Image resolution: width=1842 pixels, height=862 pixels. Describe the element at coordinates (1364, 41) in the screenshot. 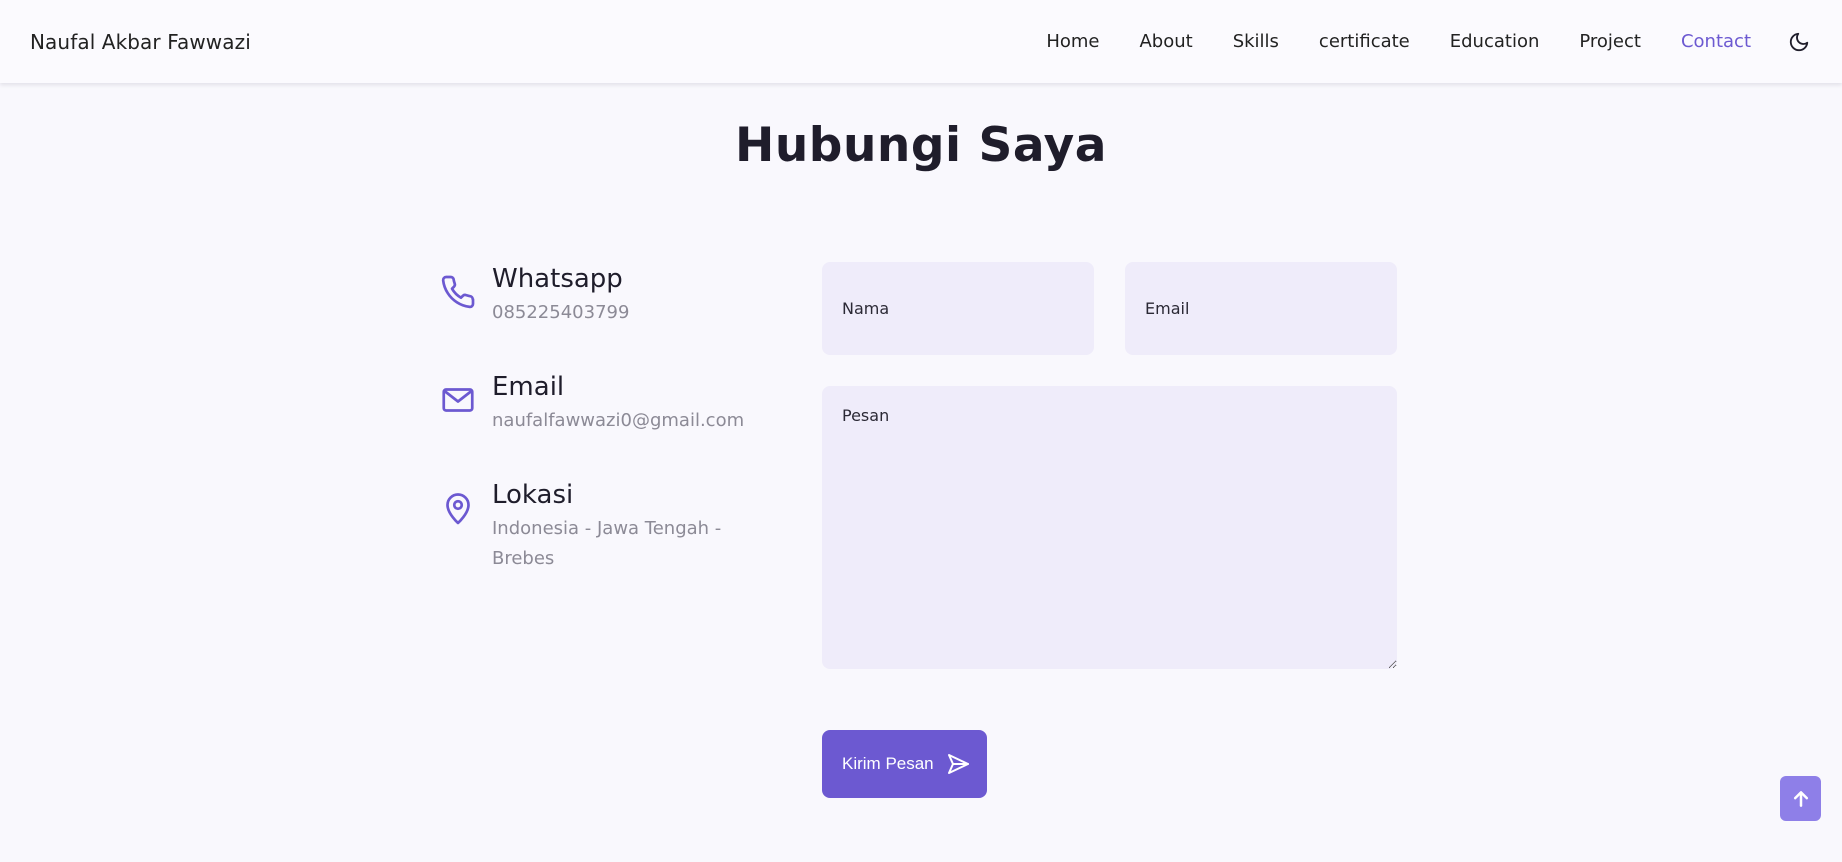

I see `nav-certificate: certificate` at that location.